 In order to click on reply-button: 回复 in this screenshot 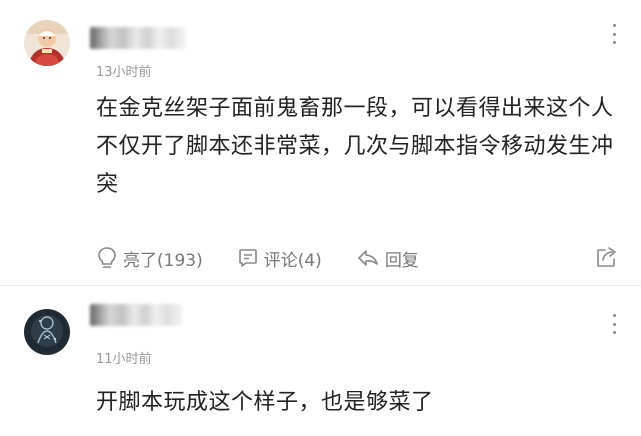, I will do `click(387, 258)`.